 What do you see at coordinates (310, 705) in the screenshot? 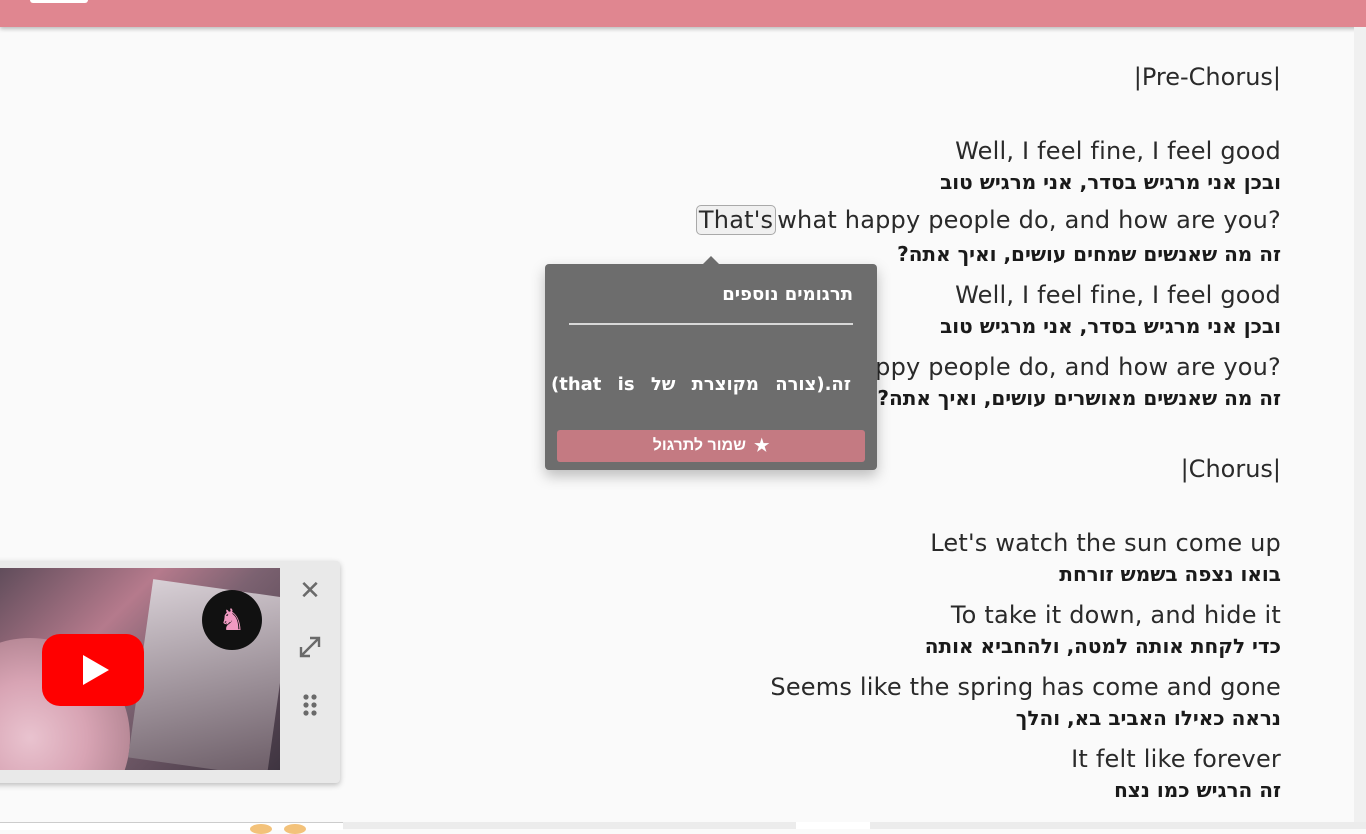
I see `drag-handle-icon` at bounding box center [310, 705].